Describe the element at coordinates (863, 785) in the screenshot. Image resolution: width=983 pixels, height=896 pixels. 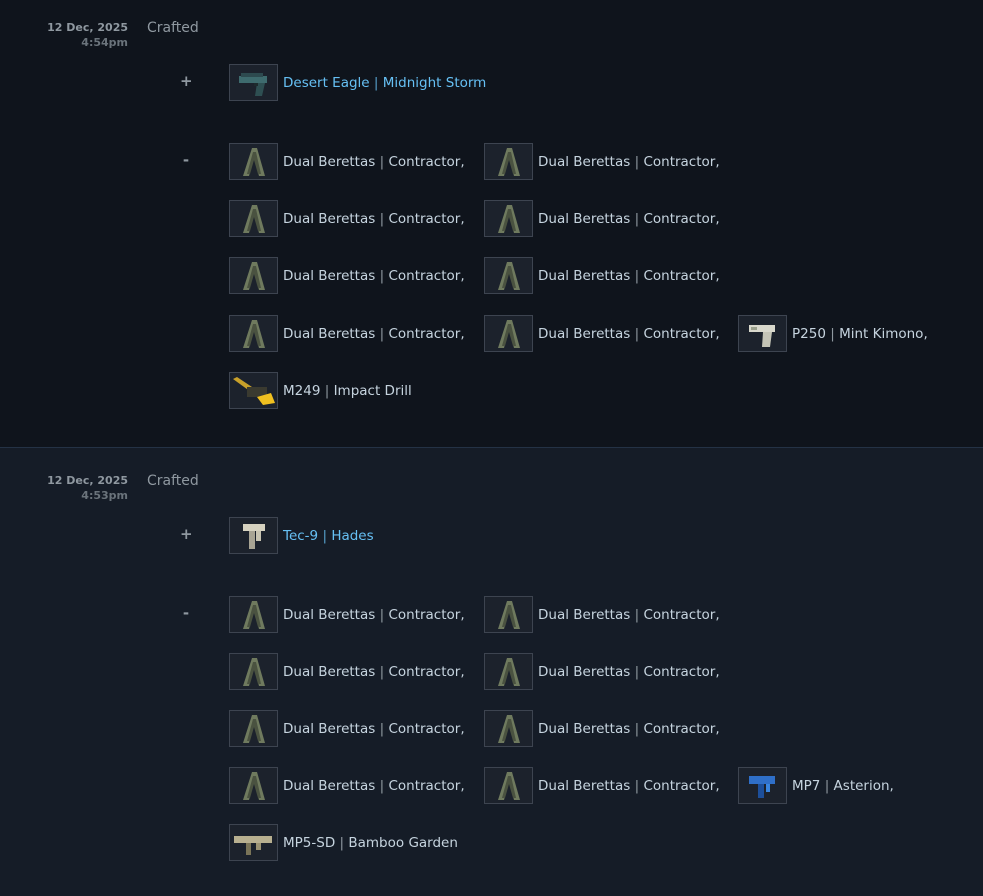
I see `skin-name: Asterion,` at that location.